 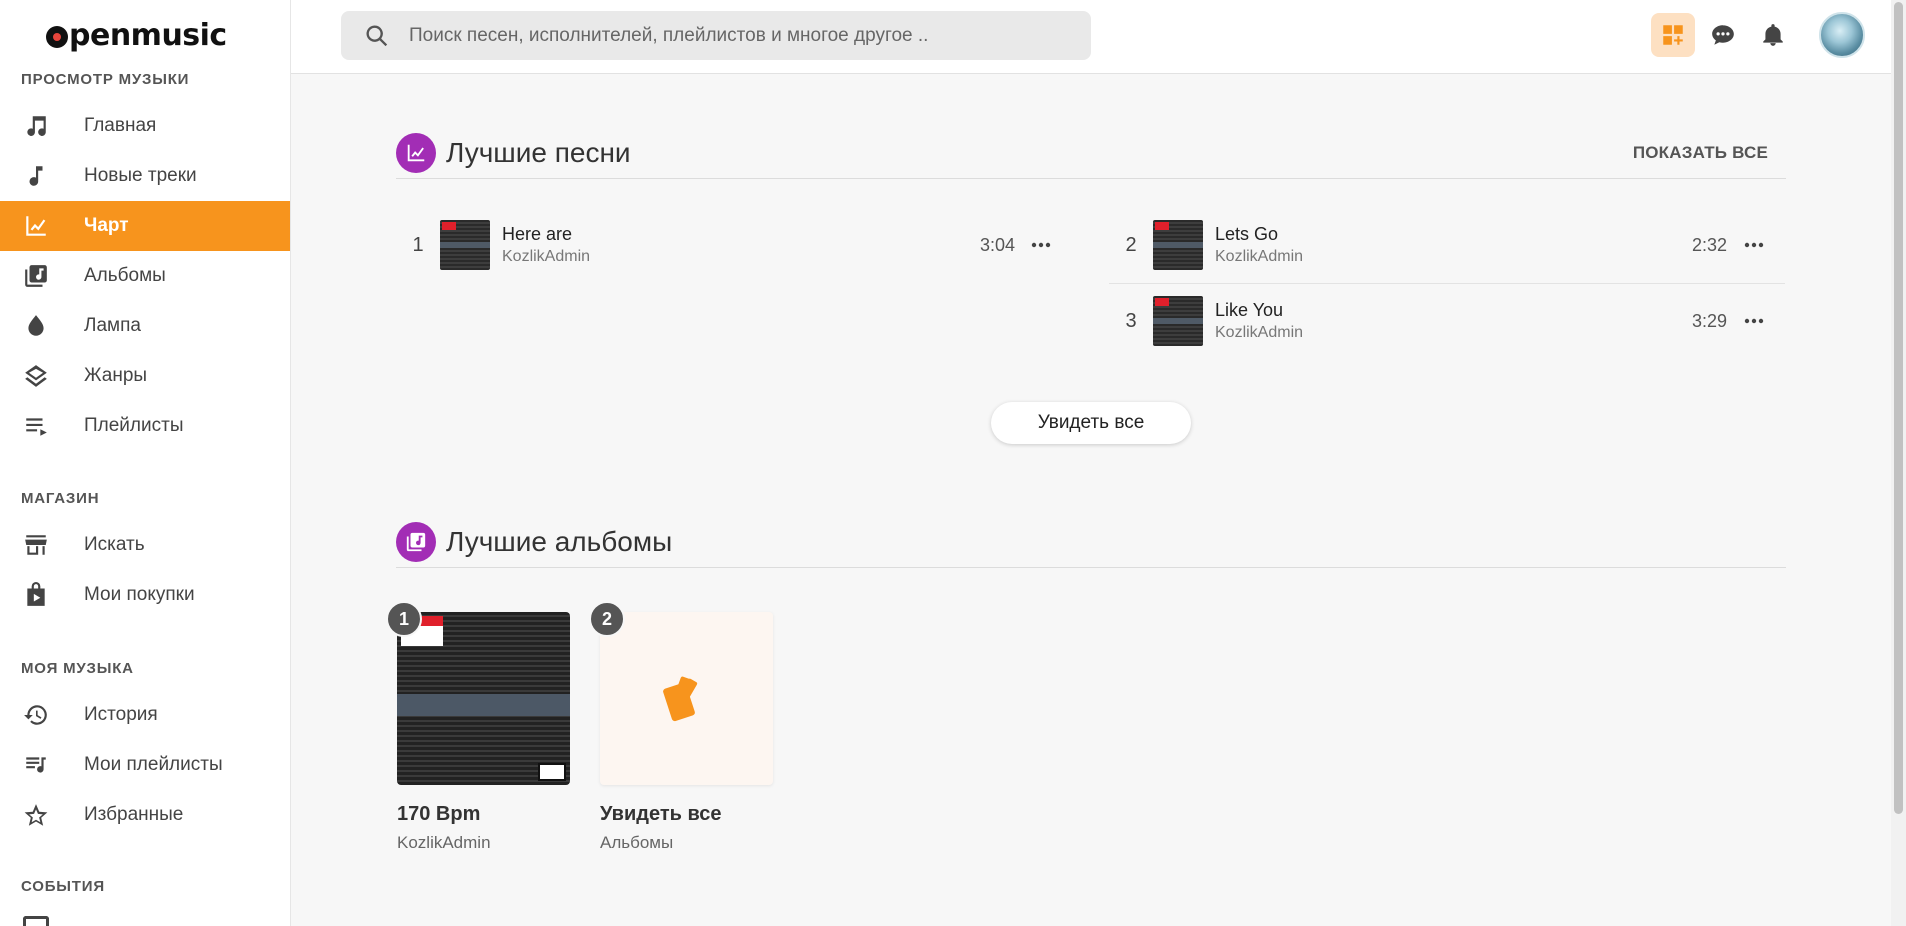 I want to click on track-row: 1 Here are KozlikAdmin 3:04, so click(x=726, y=245).